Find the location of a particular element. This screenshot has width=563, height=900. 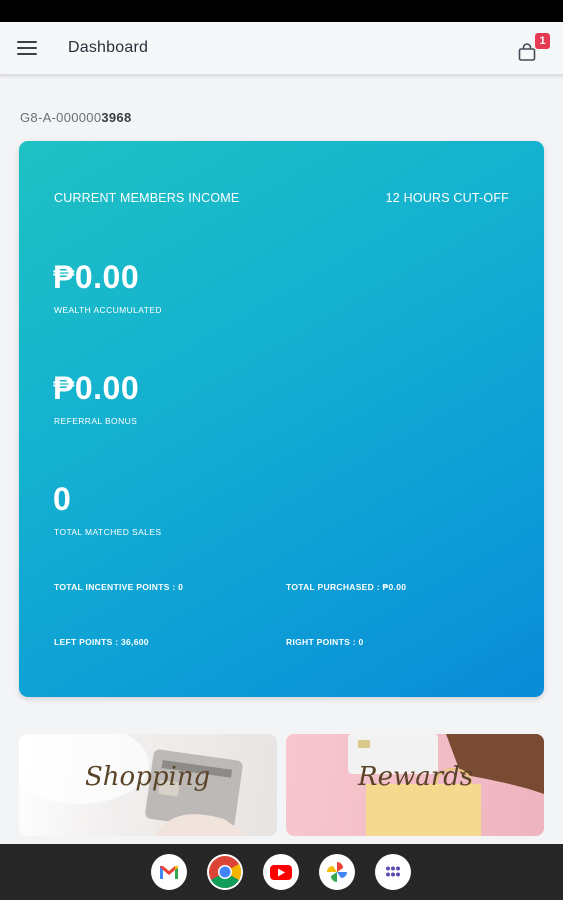

app-drawer-icon is located at coordinates (393, 872).